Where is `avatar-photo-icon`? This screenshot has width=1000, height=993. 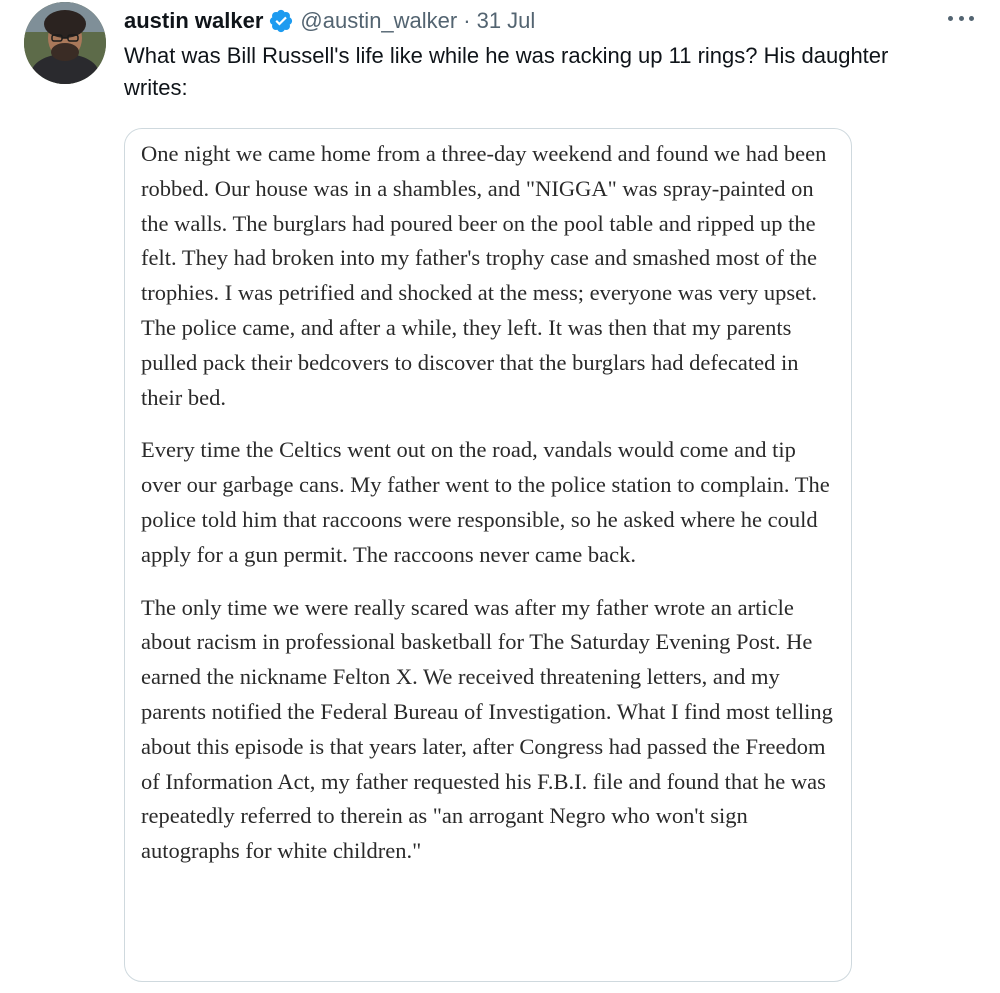
avatar-photo-icon is located at coordinates (65, 43).